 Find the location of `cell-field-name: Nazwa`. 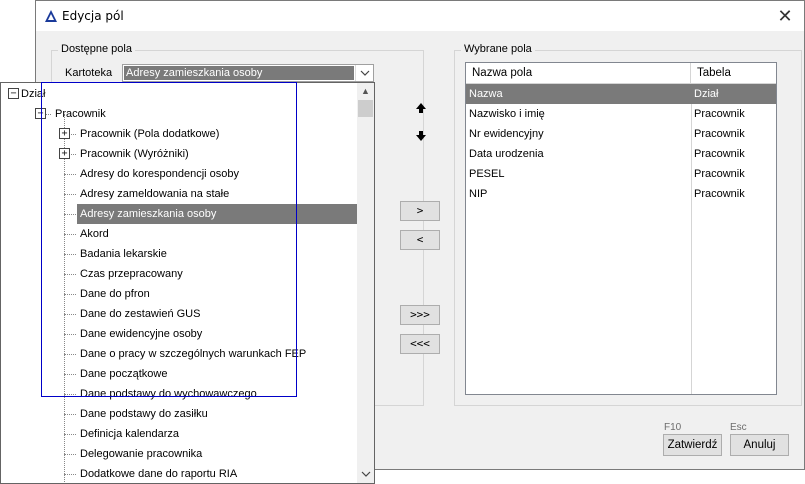

cell-field-name: Nazwa is located at coordinates (486, 94).